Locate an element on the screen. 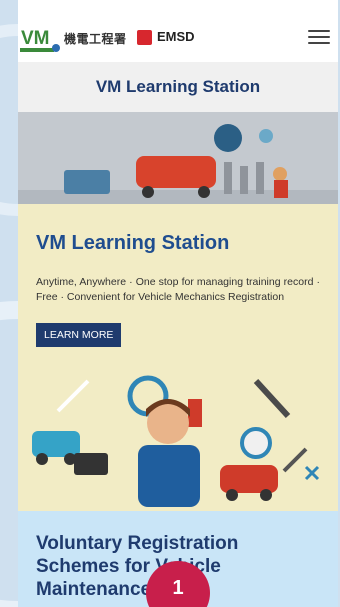 The height and width of the screenshot is (607, 340). learn-more-button: LEARN MORE is located at coordinates (79, 335).